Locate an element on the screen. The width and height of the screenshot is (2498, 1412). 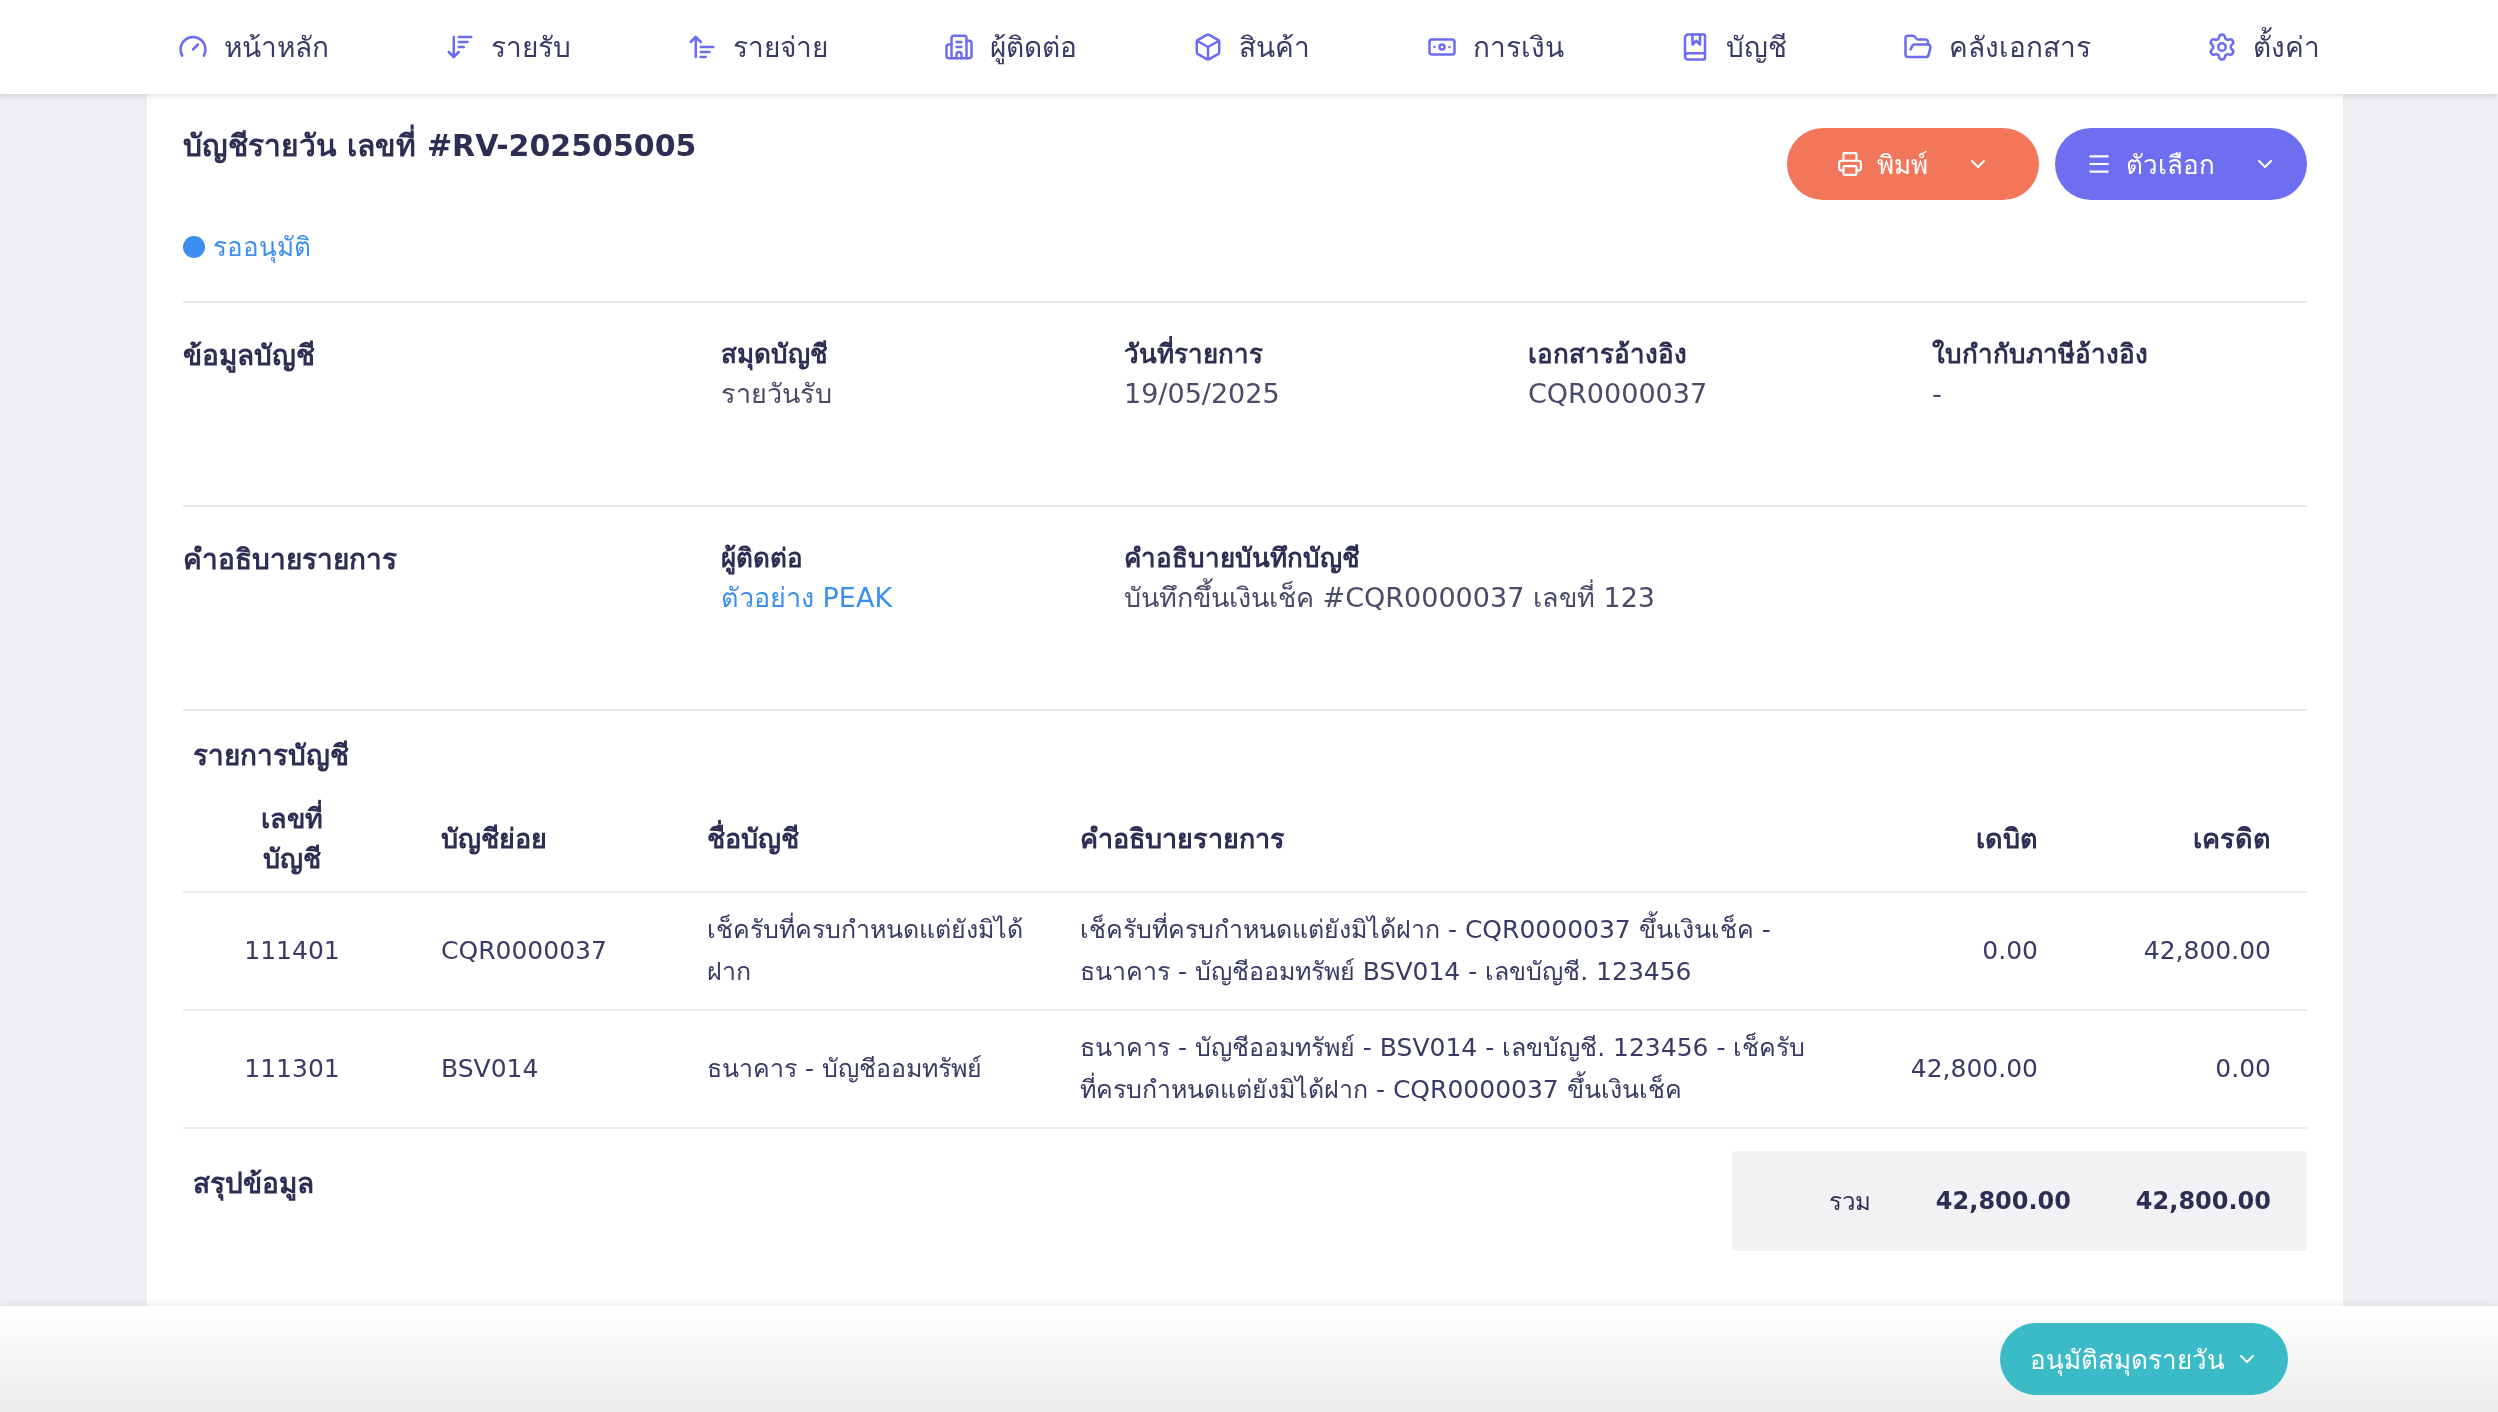
box-icon is located at coordinates (1208, 47).